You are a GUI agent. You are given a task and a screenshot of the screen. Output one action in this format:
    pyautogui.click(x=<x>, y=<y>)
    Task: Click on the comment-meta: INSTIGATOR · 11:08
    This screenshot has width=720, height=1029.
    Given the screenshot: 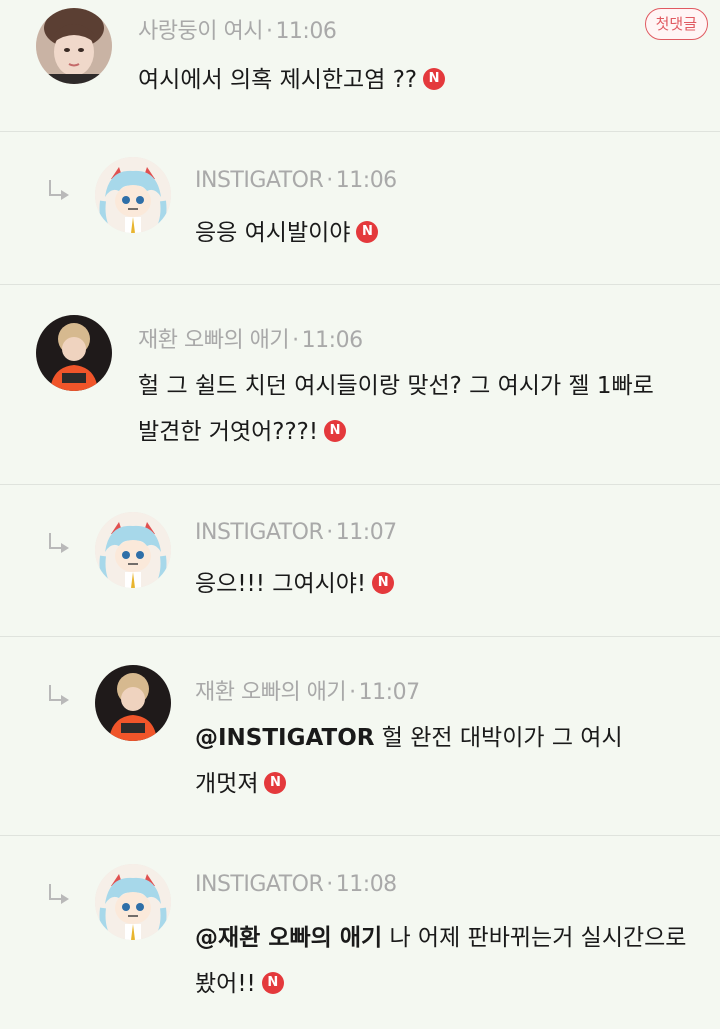 What is the action you would take?
    pyautogui.click(x=296, y=884)
    